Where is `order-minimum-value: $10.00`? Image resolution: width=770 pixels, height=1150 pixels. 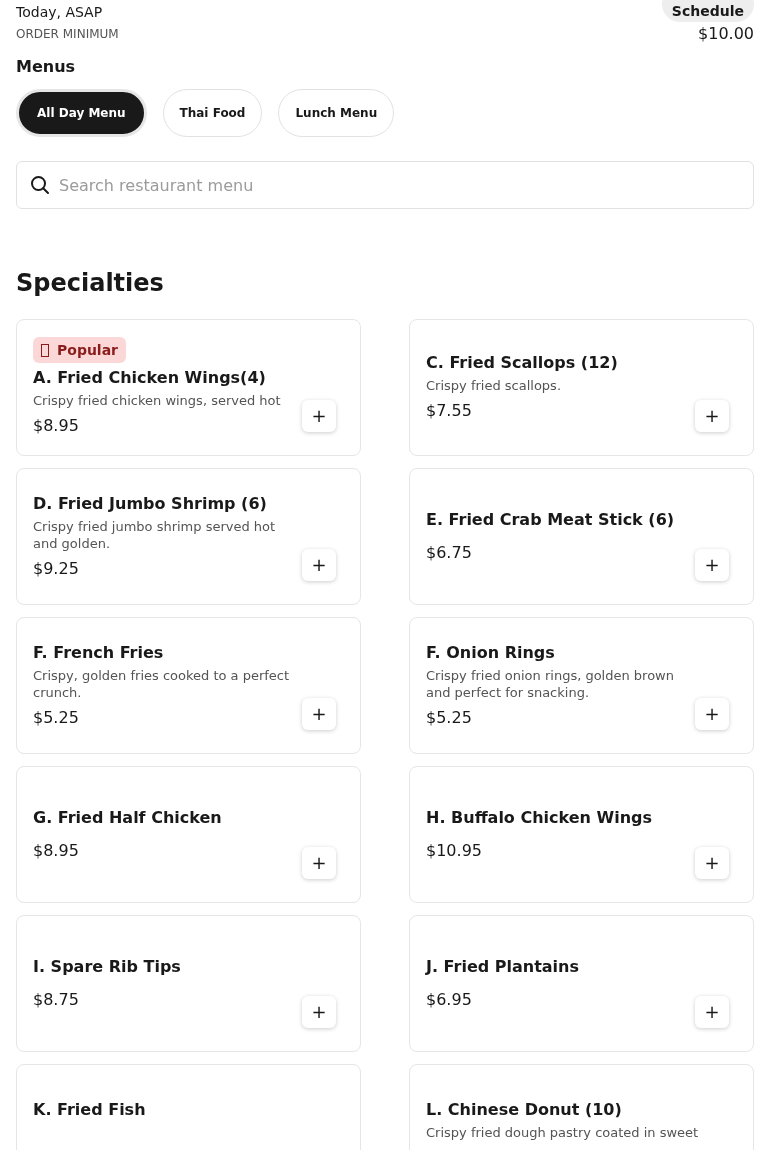
order-minimum-value: $10.00 is located at coordinates (726, 34).